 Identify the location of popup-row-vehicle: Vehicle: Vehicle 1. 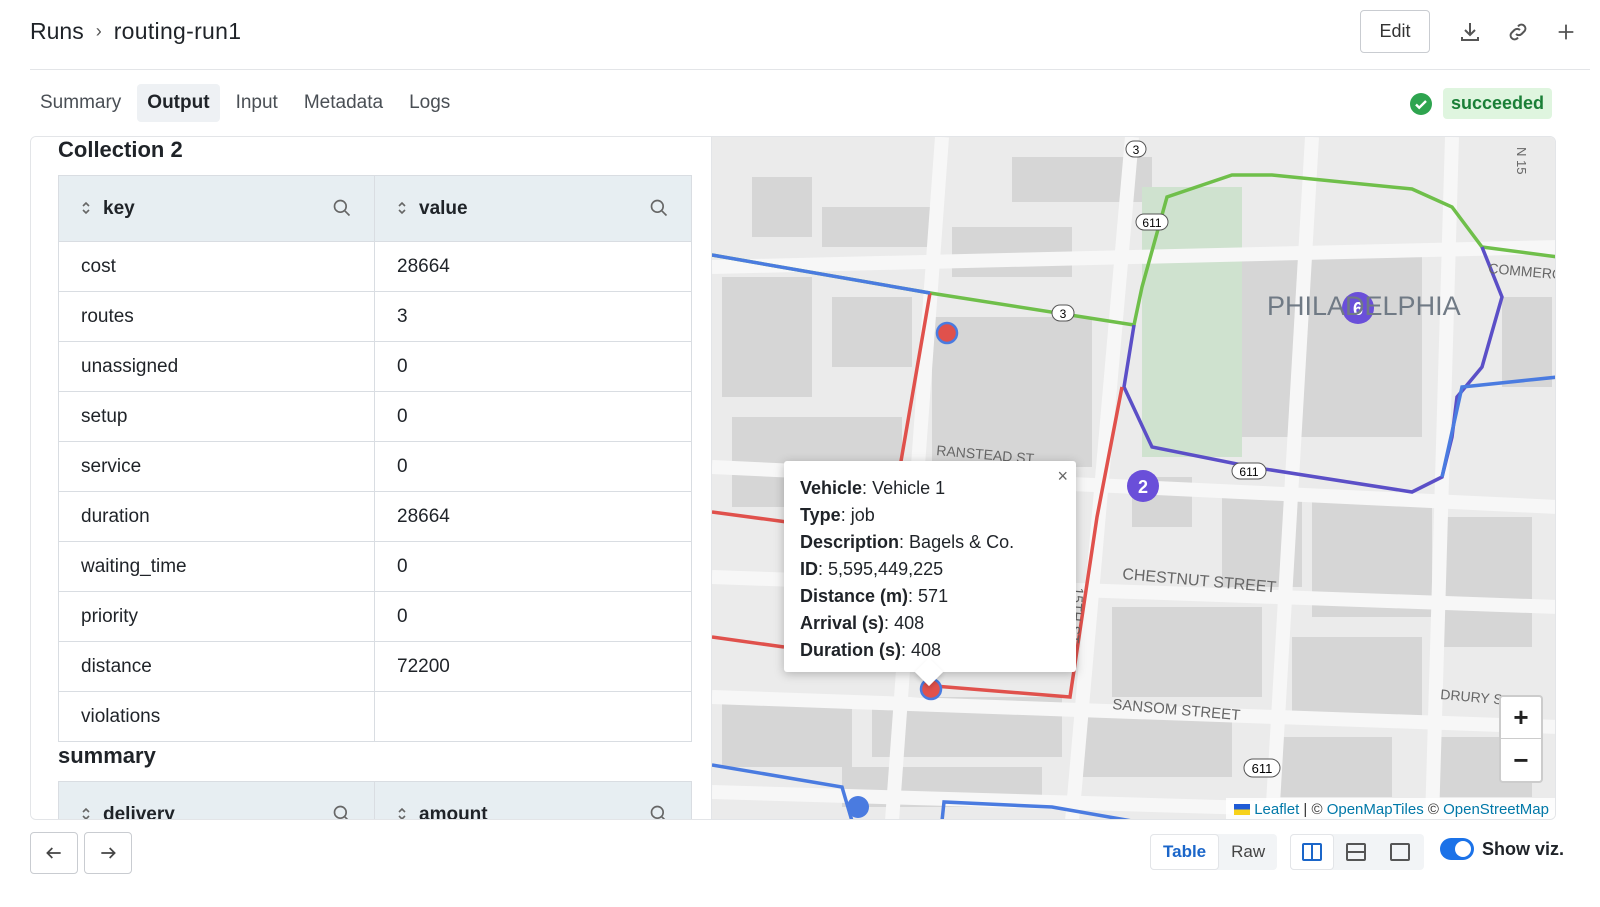
(873, 488).